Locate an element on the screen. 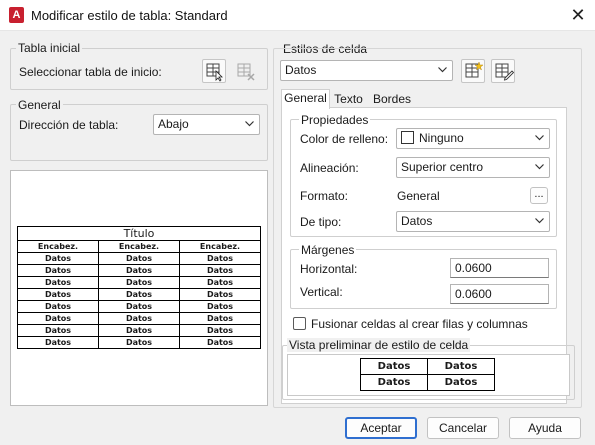 This screenshot has height=445, width=595. horizontal-margin-input: 0.0600 is located at coordinates (499, 268).